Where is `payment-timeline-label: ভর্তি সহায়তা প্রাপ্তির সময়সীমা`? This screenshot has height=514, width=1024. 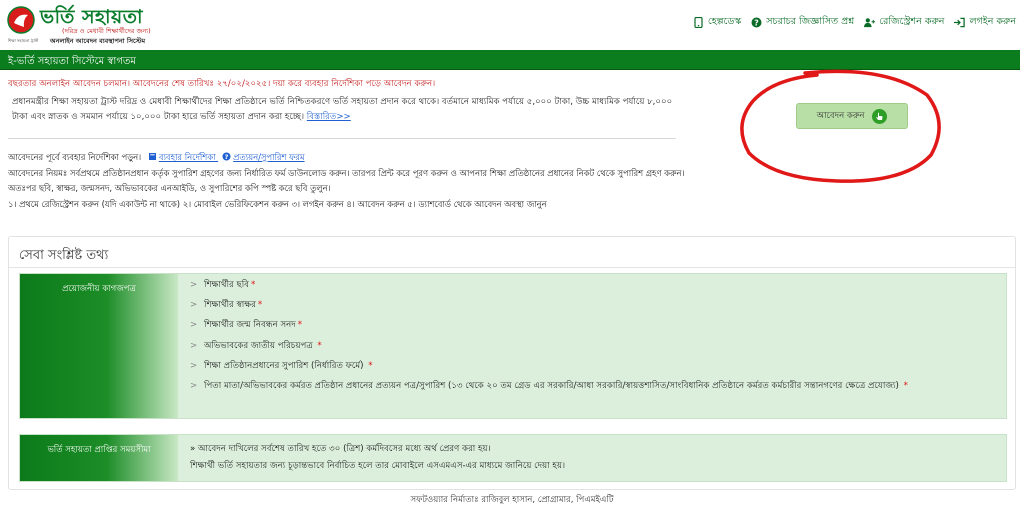 payment-timeline-label: ভর্তি সহায়তা প্রাপ্তির সময়সীমা is located at coordinates (99, 458).